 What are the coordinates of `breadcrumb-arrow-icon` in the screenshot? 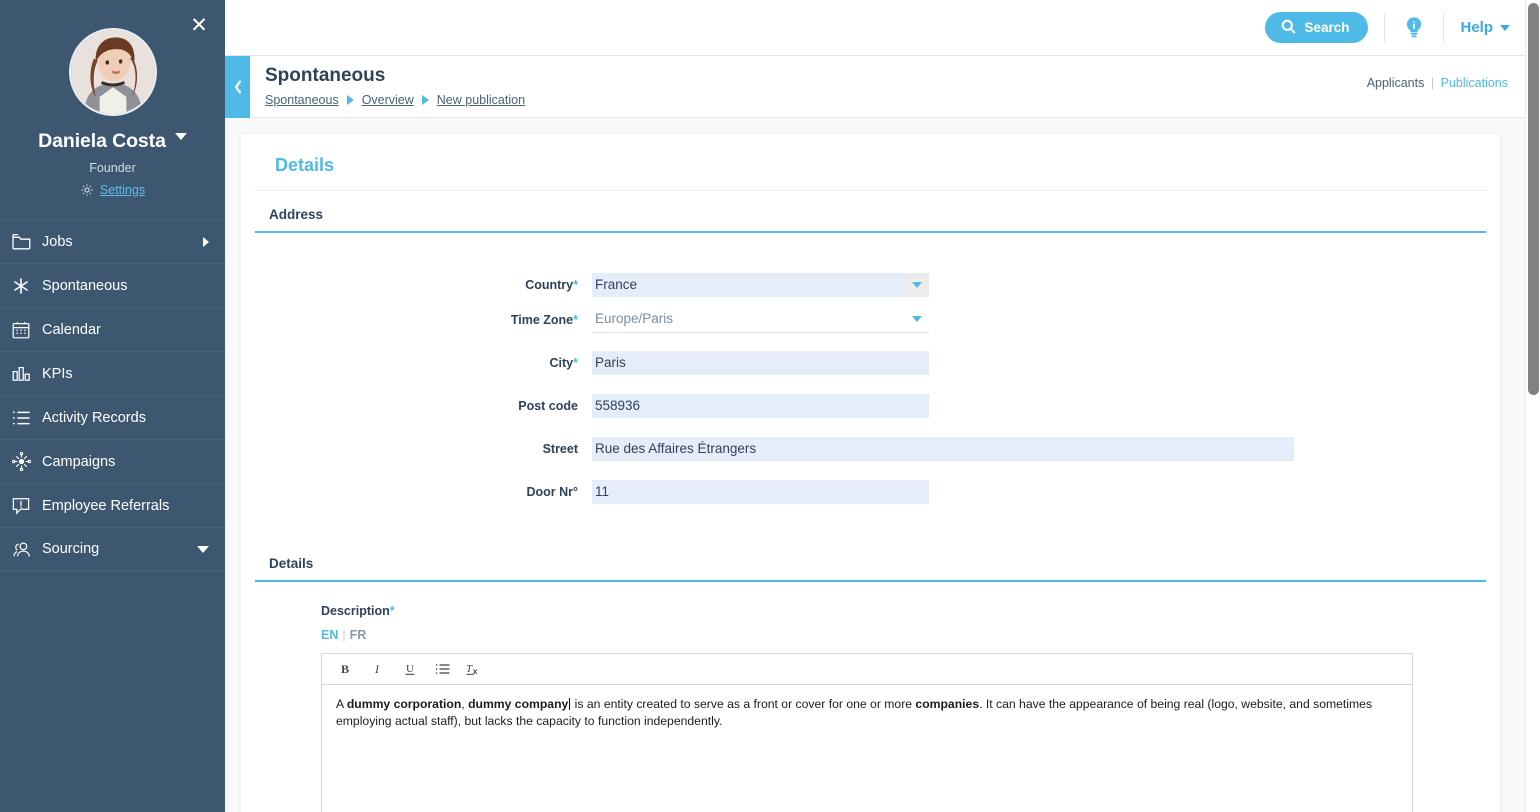 It's located at (350, 99).